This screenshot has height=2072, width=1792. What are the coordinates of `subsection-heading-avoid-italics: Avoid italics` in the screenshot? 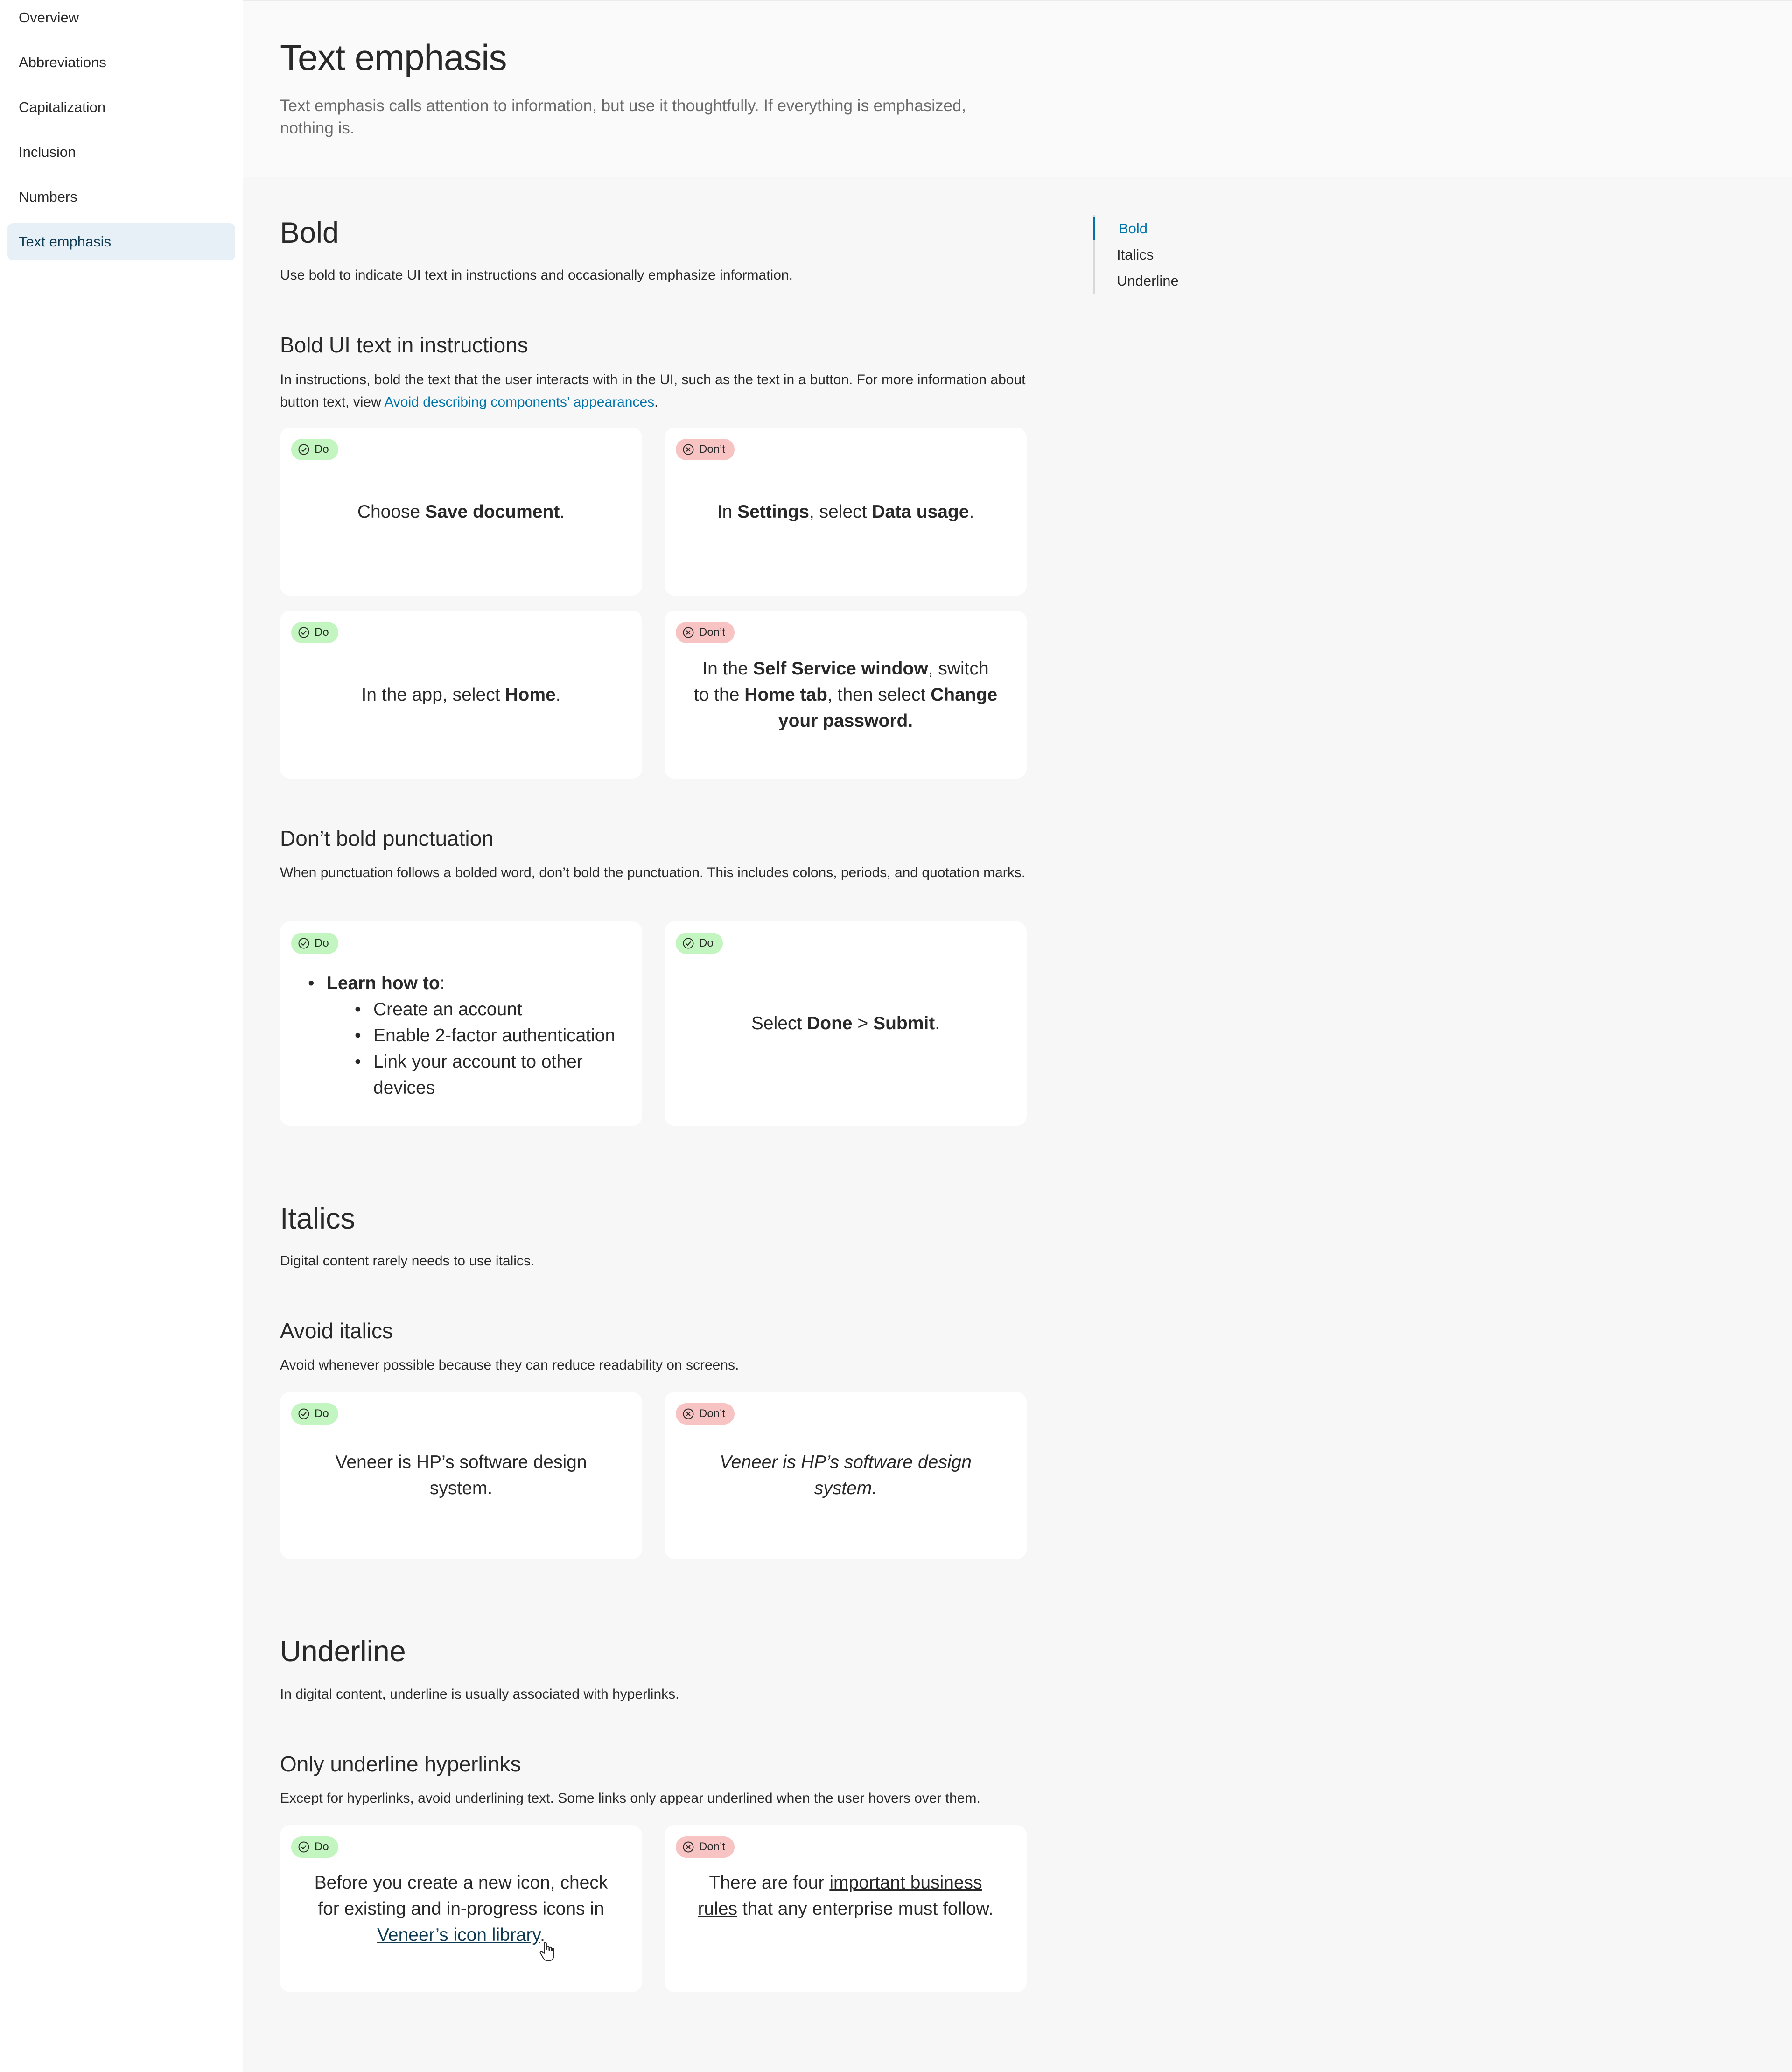 It's located at (336, 1331).